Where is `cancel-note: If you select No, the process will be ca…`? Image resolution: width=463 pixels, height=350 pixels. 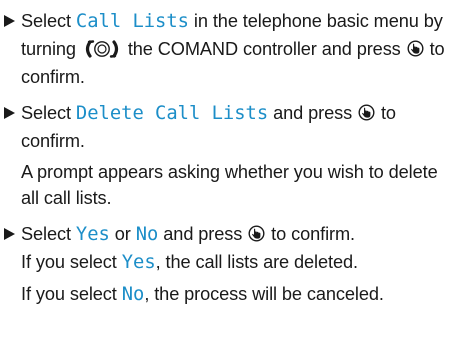
cancel-note: If you select No, the process will be ca… is located at coordinates (239, 295).